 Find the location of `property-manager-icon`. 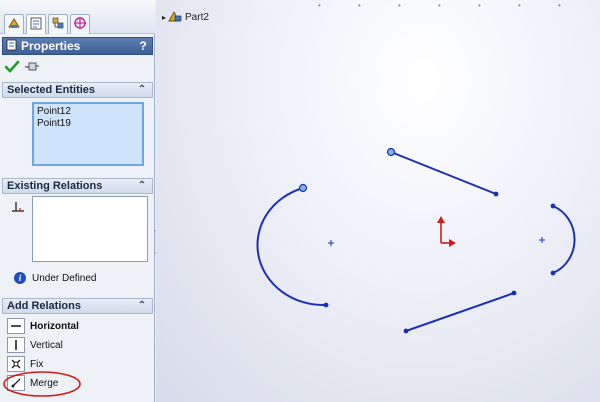

property-manager-icon is located at coordinates (36, 24).